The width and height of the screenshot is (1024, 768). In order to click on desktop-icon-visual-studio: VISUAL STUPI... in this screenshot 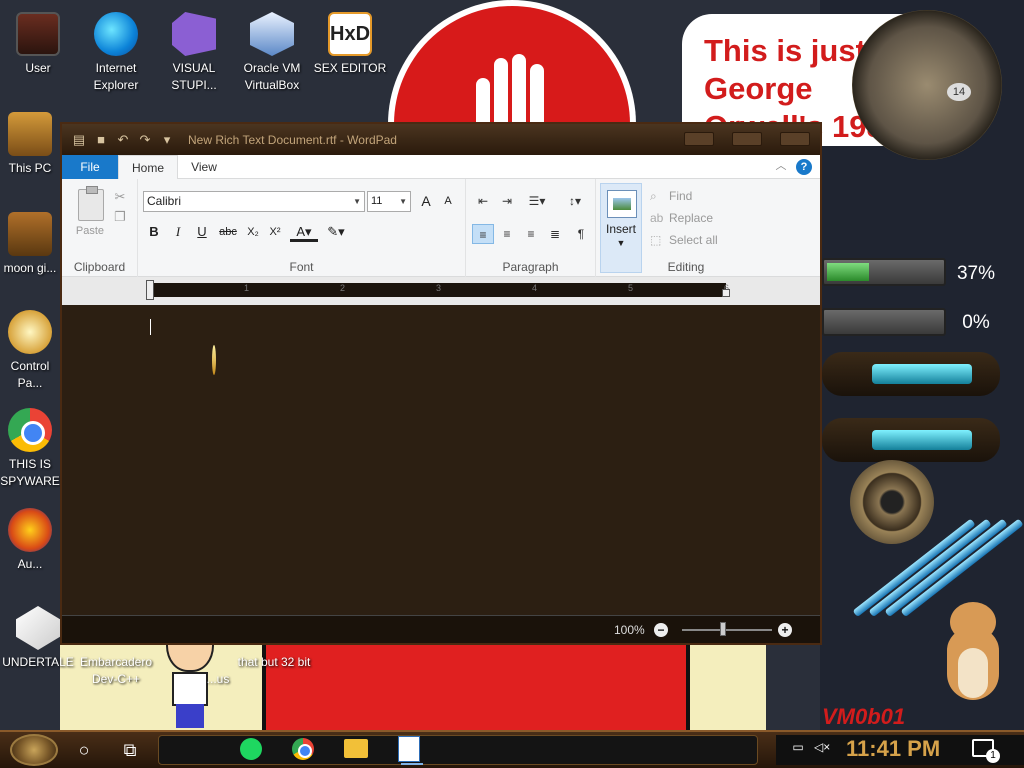, I will do `click(194, 53)`.